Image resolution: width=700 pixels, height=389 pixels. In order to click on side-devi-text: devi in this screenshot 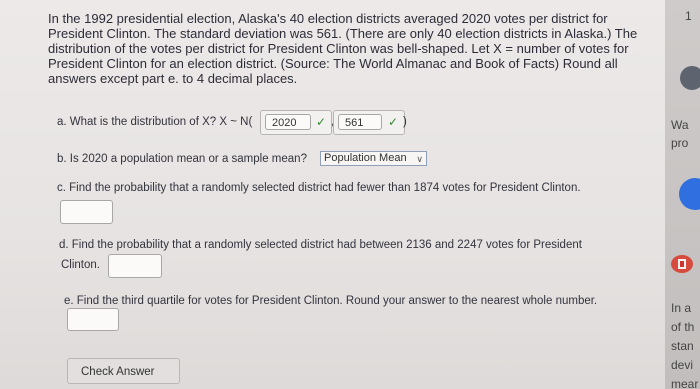, I will do `click(682, 365)`.